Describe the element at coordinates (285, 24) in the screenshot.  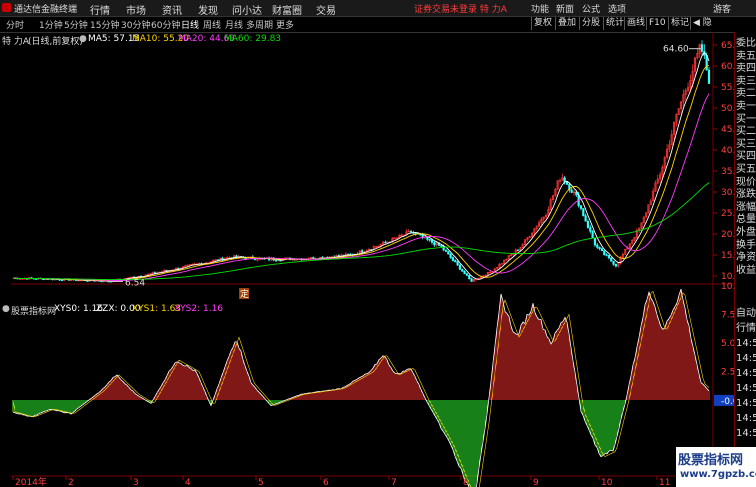
I see `period-more: 更多` at that location.